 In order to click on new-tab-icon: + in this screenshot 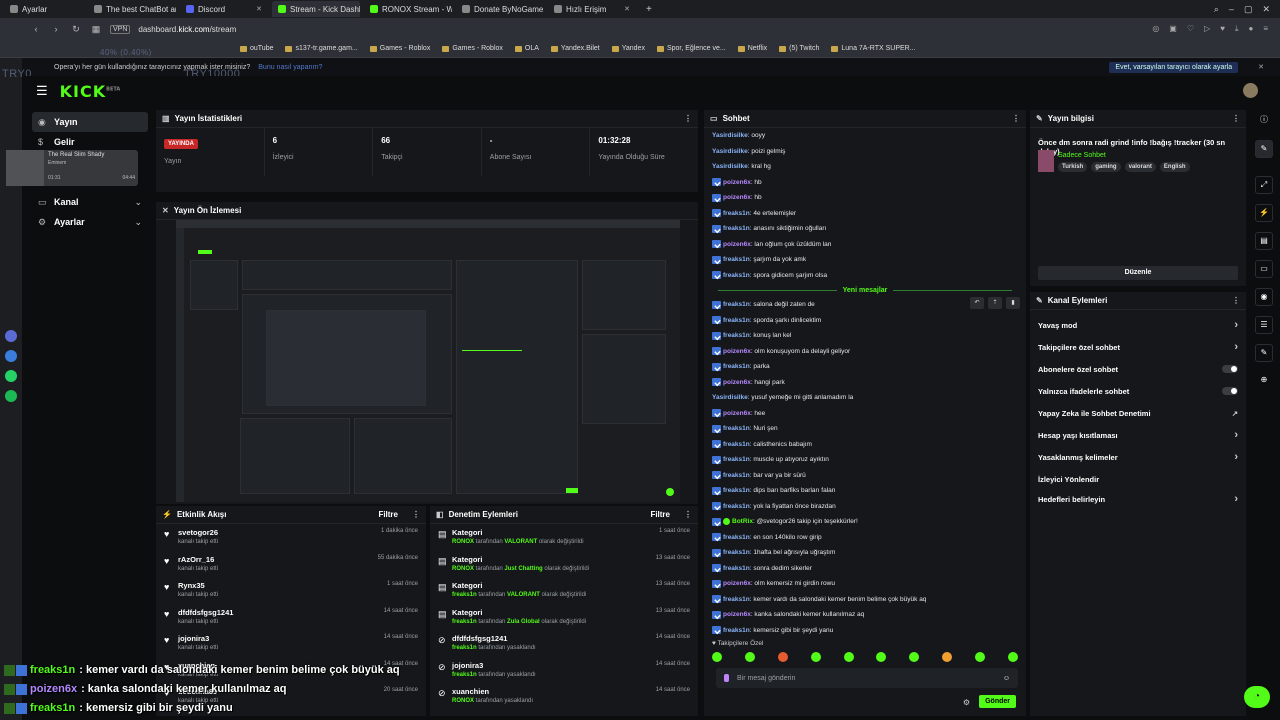, I will do `click(649, 9)`.